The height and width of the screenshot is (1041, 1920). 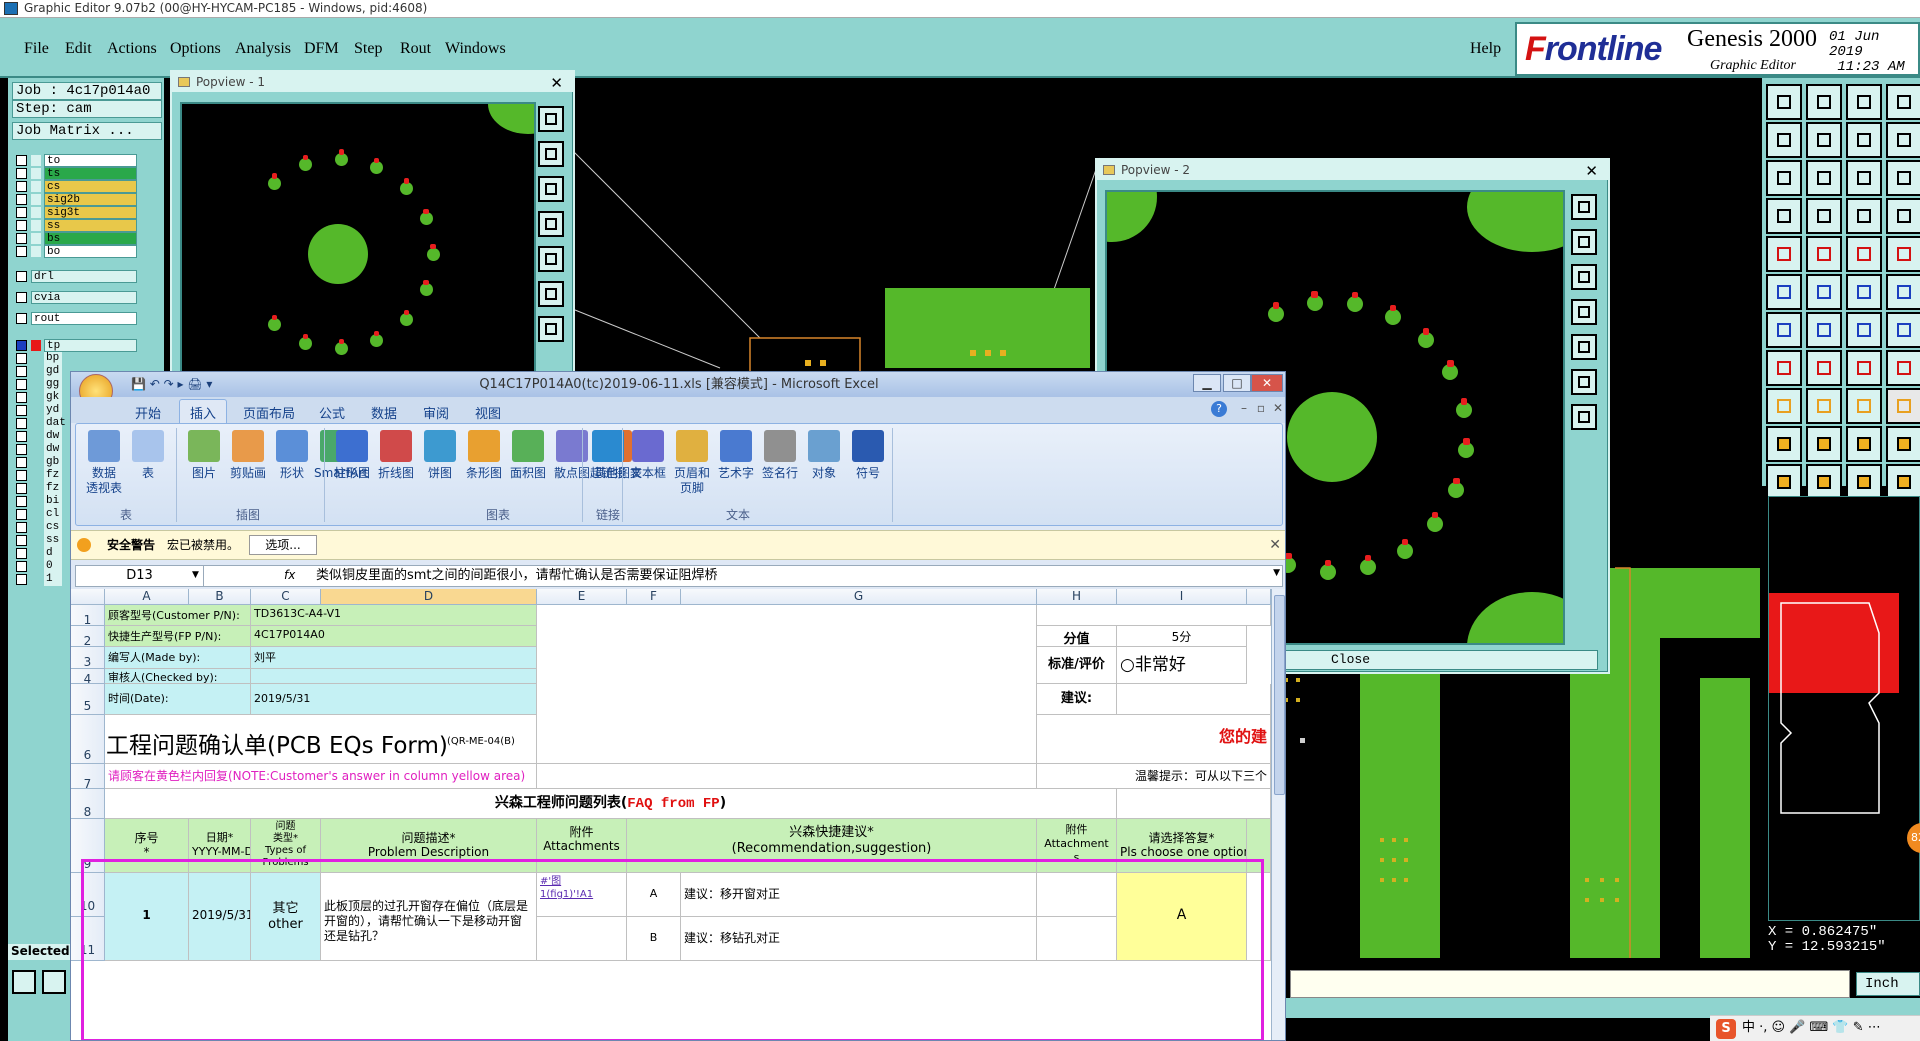 What do you see at coordinates (88, 804) in the screenshot?
I see `row-header-8: 8` at bounding box center [88, 804].